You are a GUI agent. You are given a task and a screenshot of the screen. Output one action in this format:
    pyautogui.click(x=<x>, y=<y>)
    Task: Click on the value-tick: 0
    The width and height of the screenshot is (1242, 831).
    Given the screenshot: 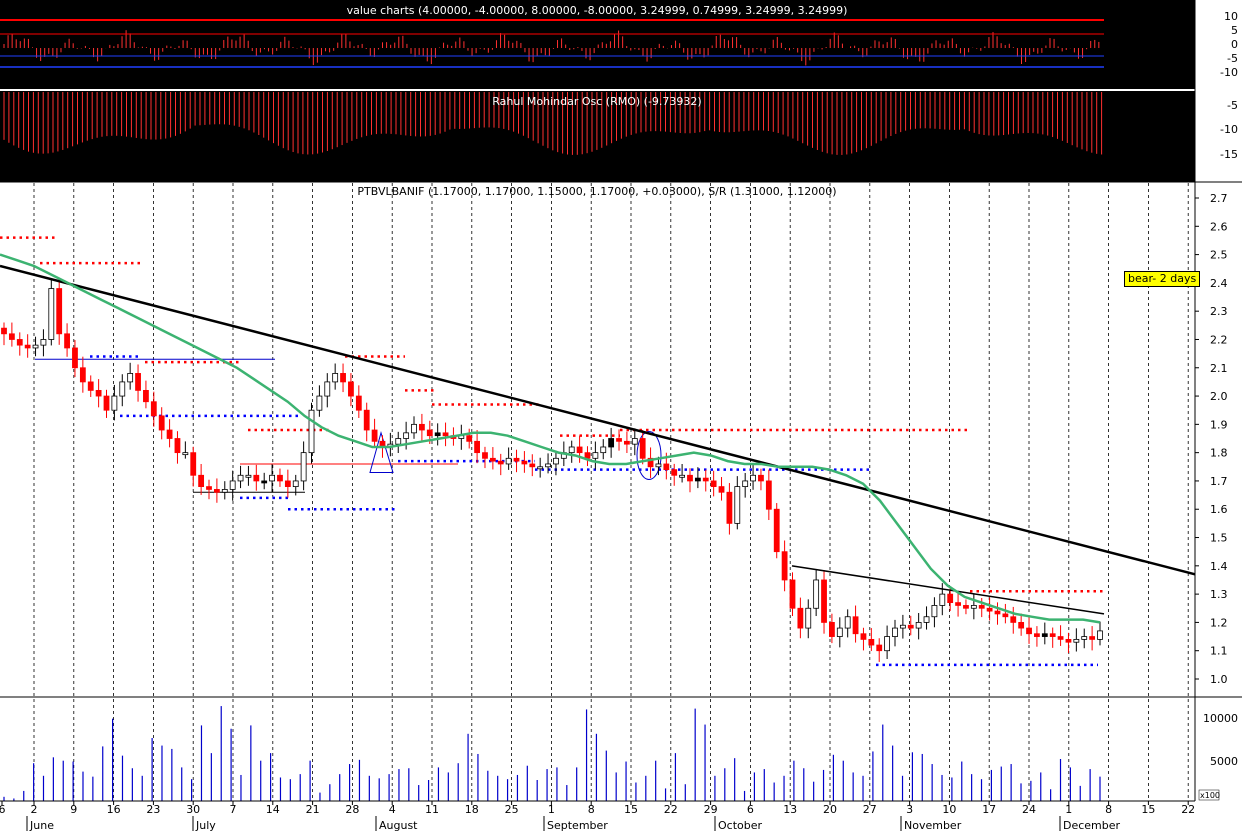 What is the action you would take?
    pyautogui.click(x=1234, y=44)
    